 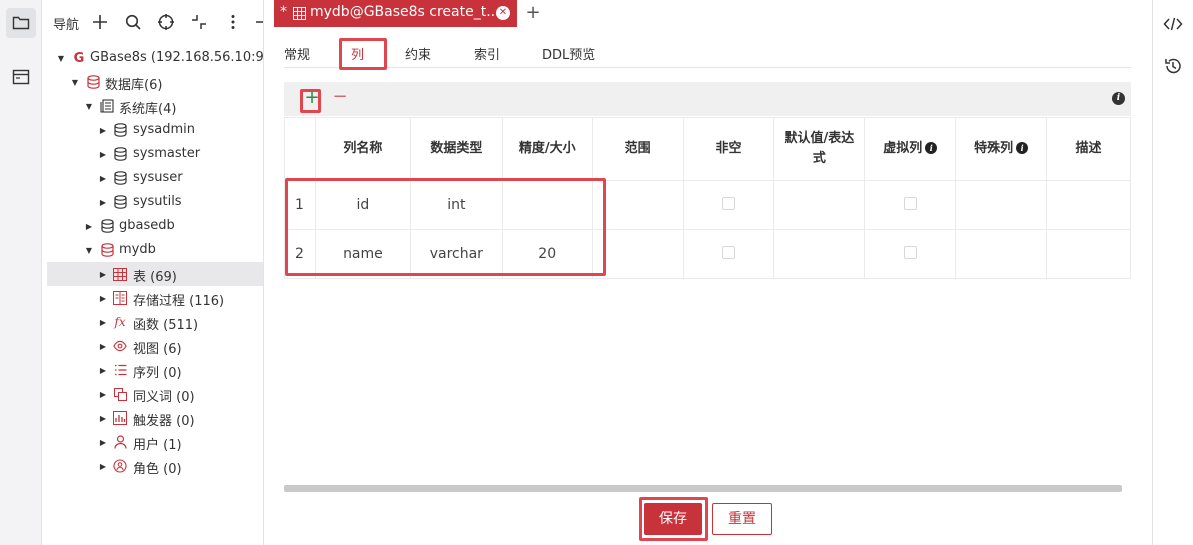 I want to click on remove-column-button: −, so click(x=340, y=97).